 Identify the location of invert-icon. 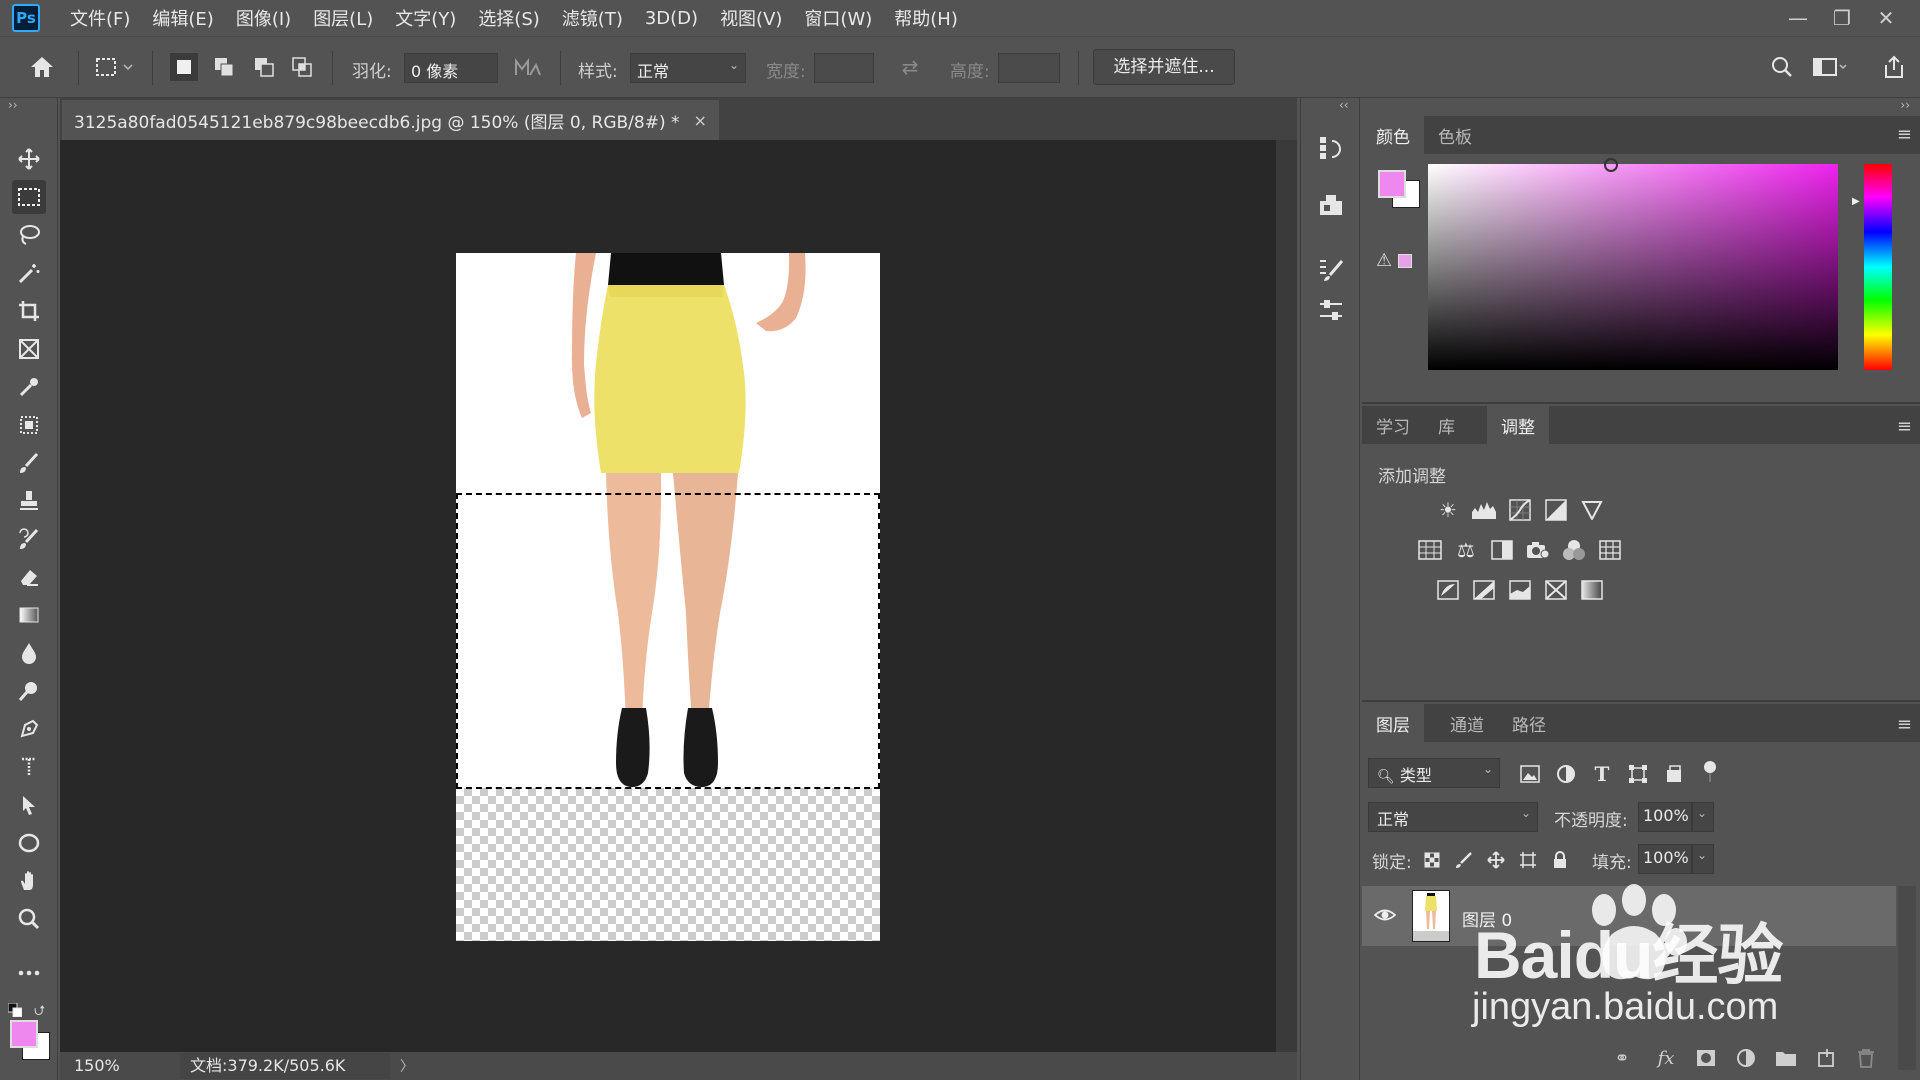
(1448, 590).